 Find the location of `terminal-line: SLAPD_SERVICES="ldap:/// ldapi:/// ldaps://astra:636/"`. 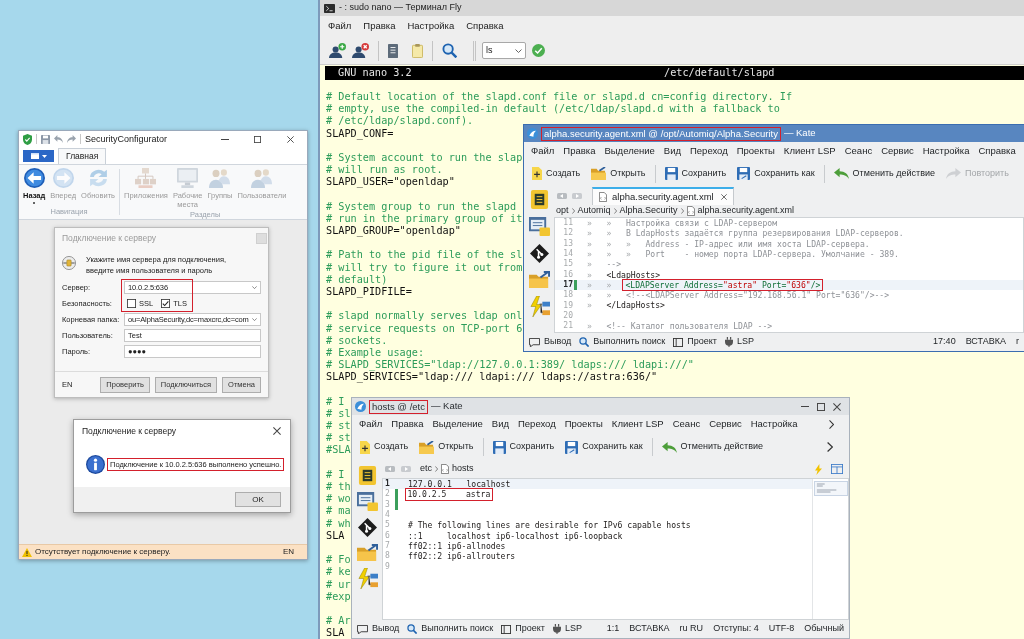

terminal-line: SLAPD_SERVICES="ldap:/// ldapi:/// ldaps://astra:636/" is located at coordinates (491, 377).